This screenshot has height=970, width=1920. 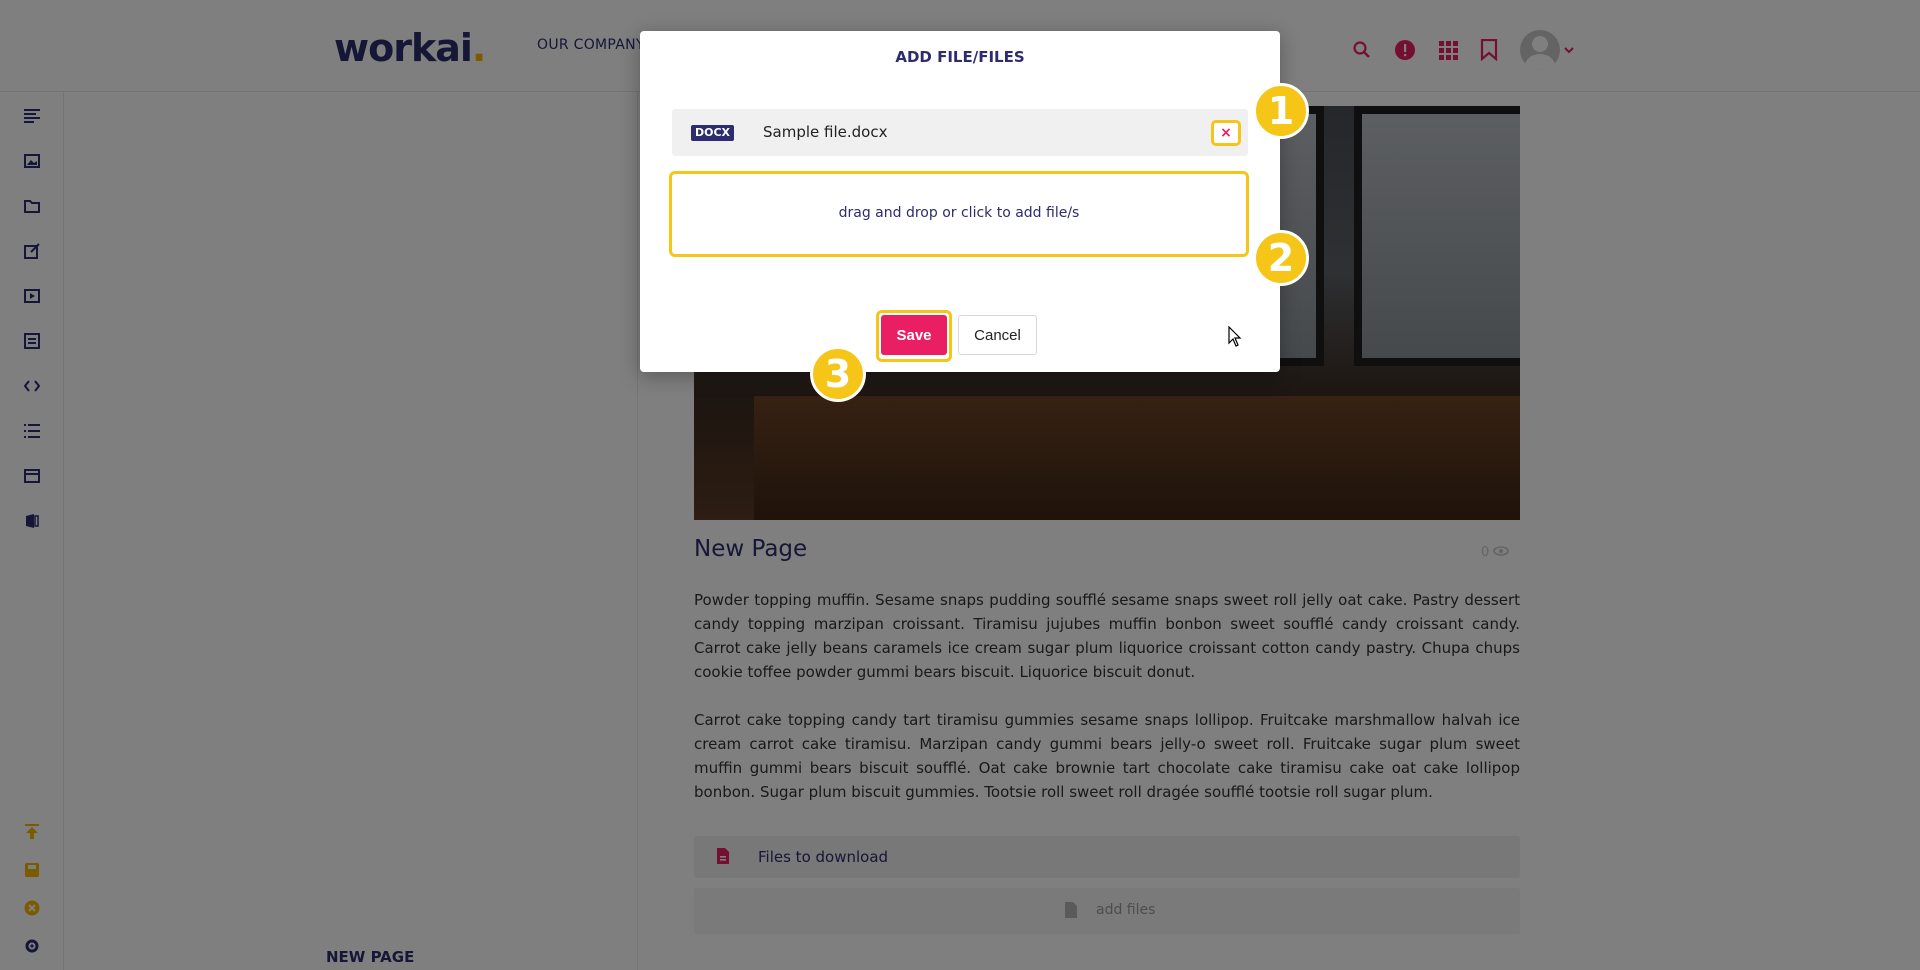 I want to click on file-dropzone: drag and drop or click to add file/s, so click(x=959, y=214).